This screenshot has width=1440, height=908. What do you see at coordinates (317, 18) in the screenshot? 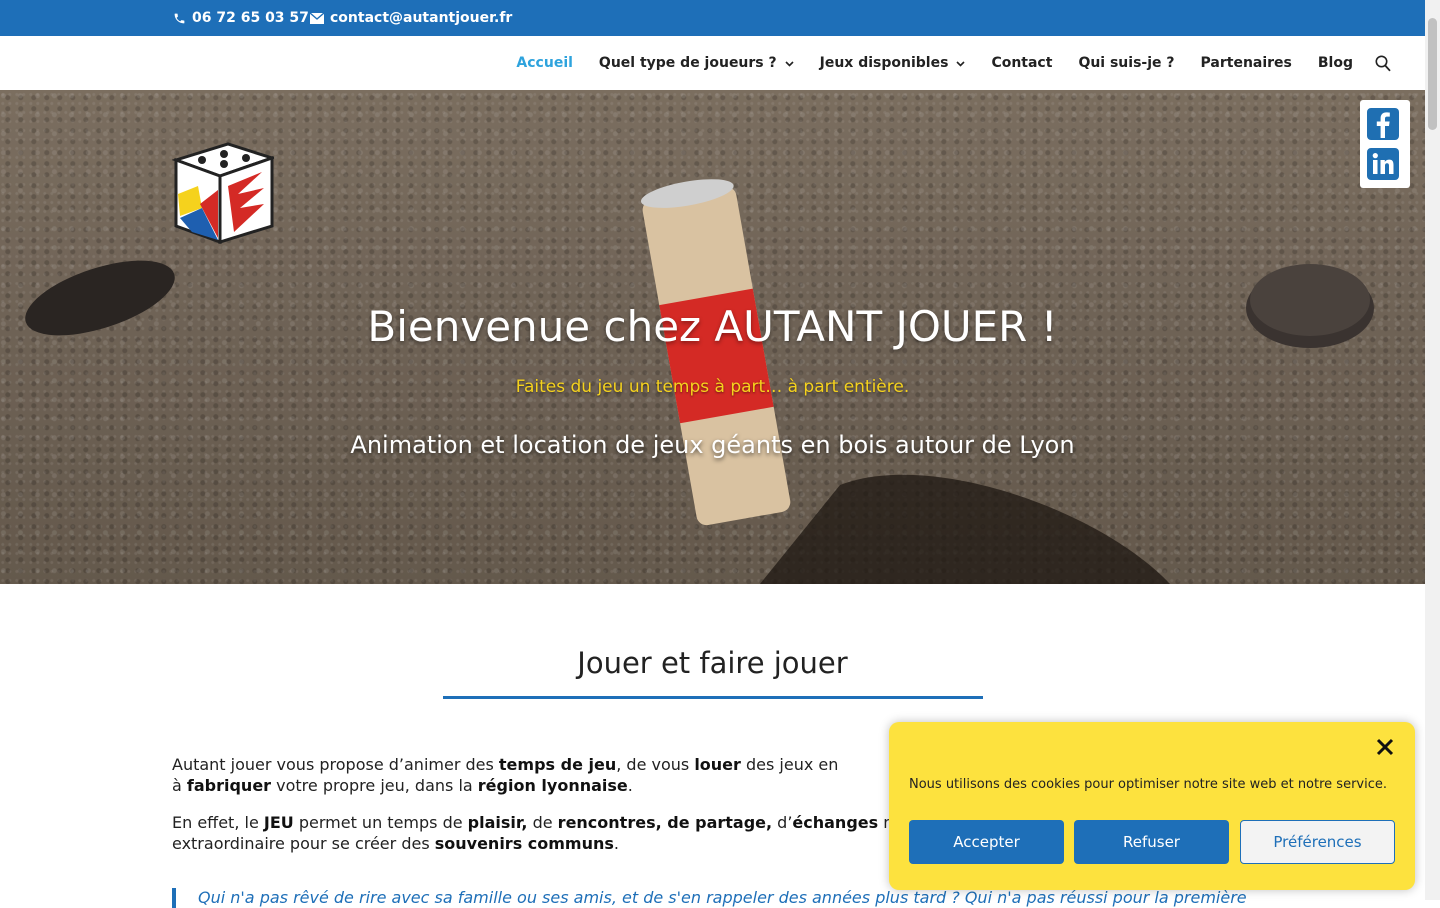
I see `envelope-icon` at bounding box center [317, 18].